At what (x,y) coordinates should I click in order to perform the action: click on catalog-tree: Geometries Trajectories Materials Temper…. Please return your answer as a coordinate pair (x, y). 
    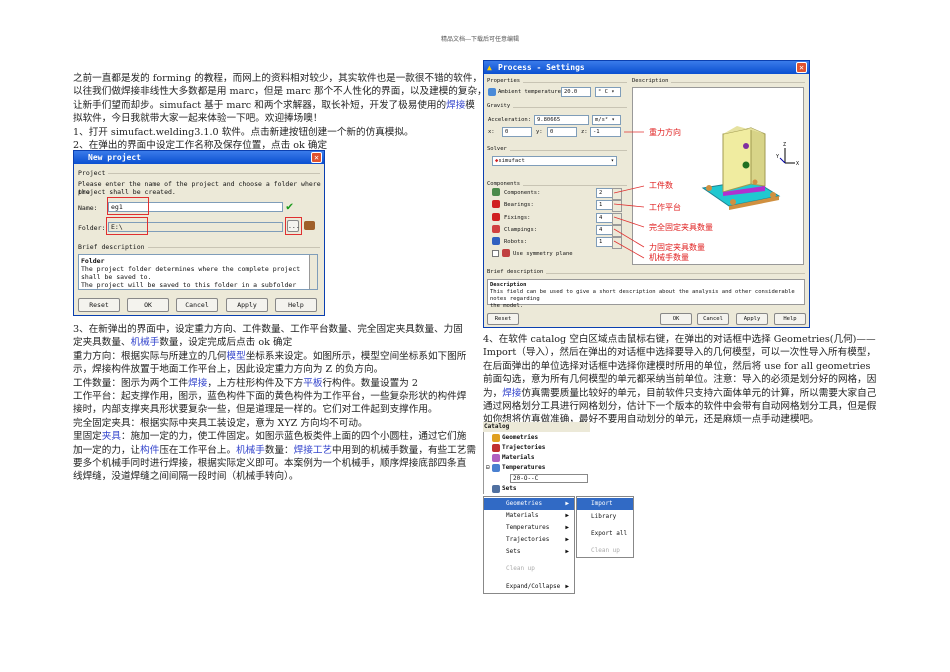
    Looking at the image, I should click on (536, 463).